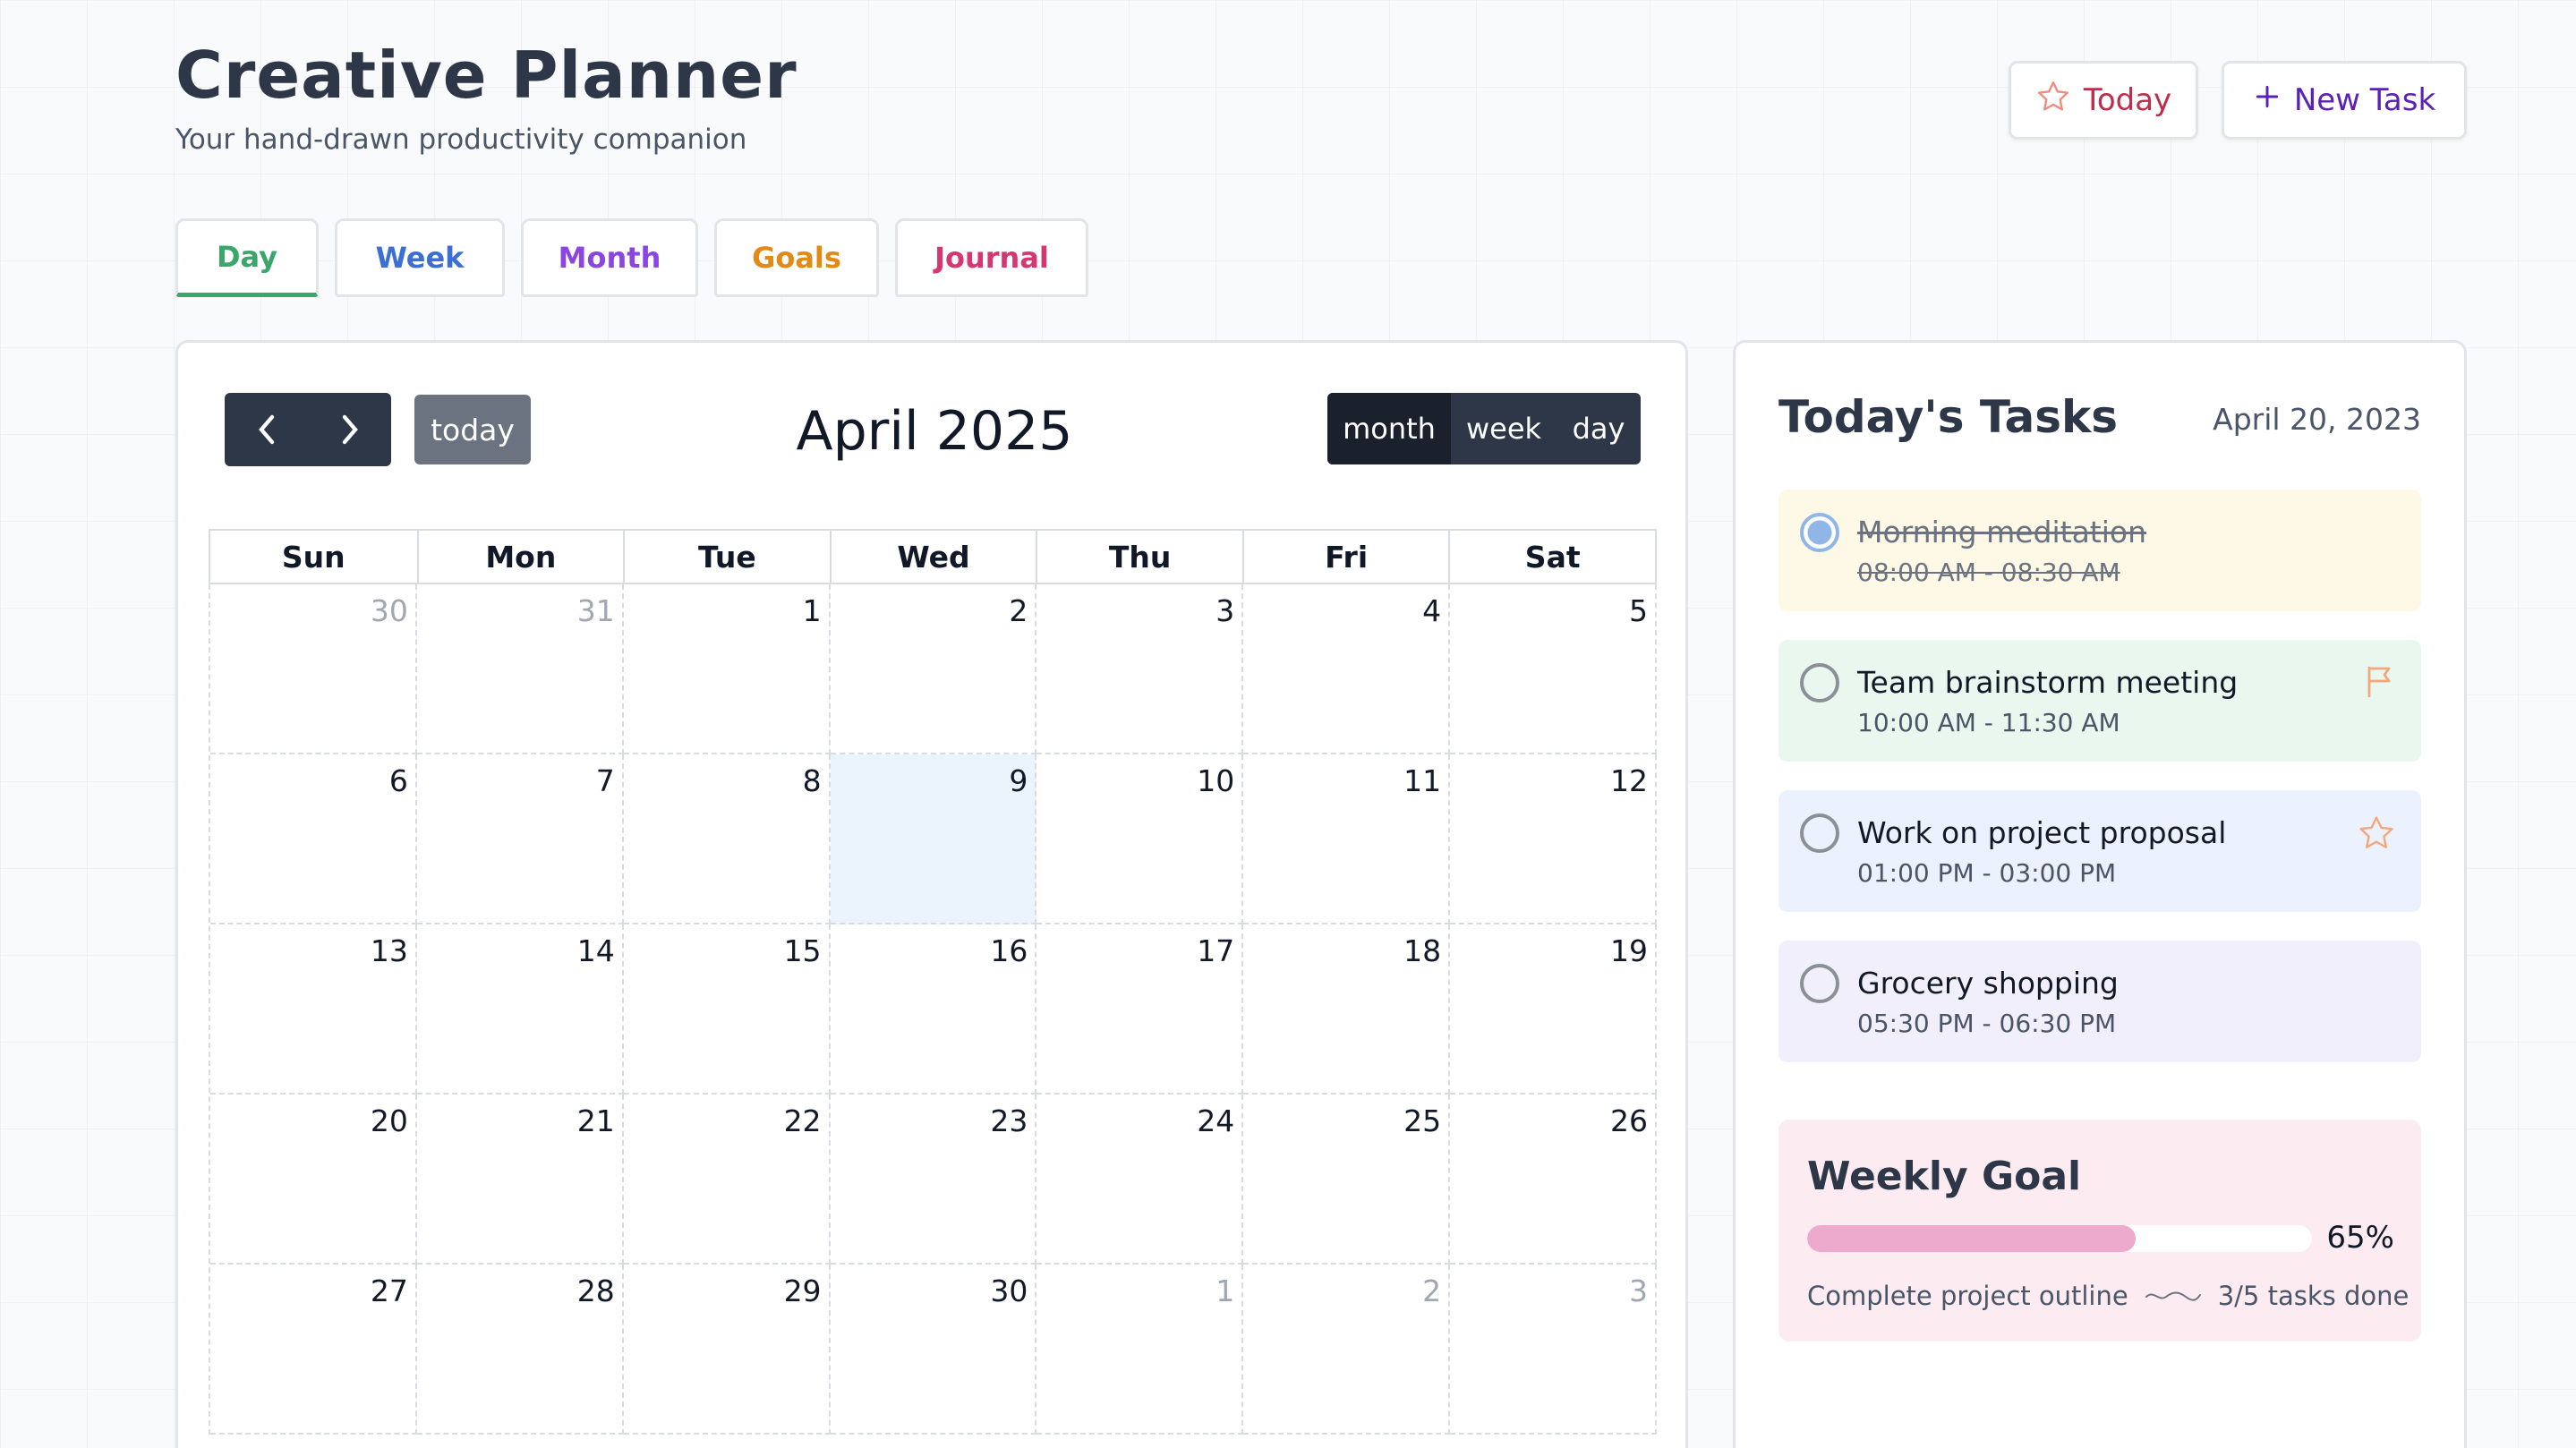 The image size is (2576, 1448). Describe the element at coordinates (1140, 1180) in the screenshot. I see `calendar-day-cell: 24` at that location.